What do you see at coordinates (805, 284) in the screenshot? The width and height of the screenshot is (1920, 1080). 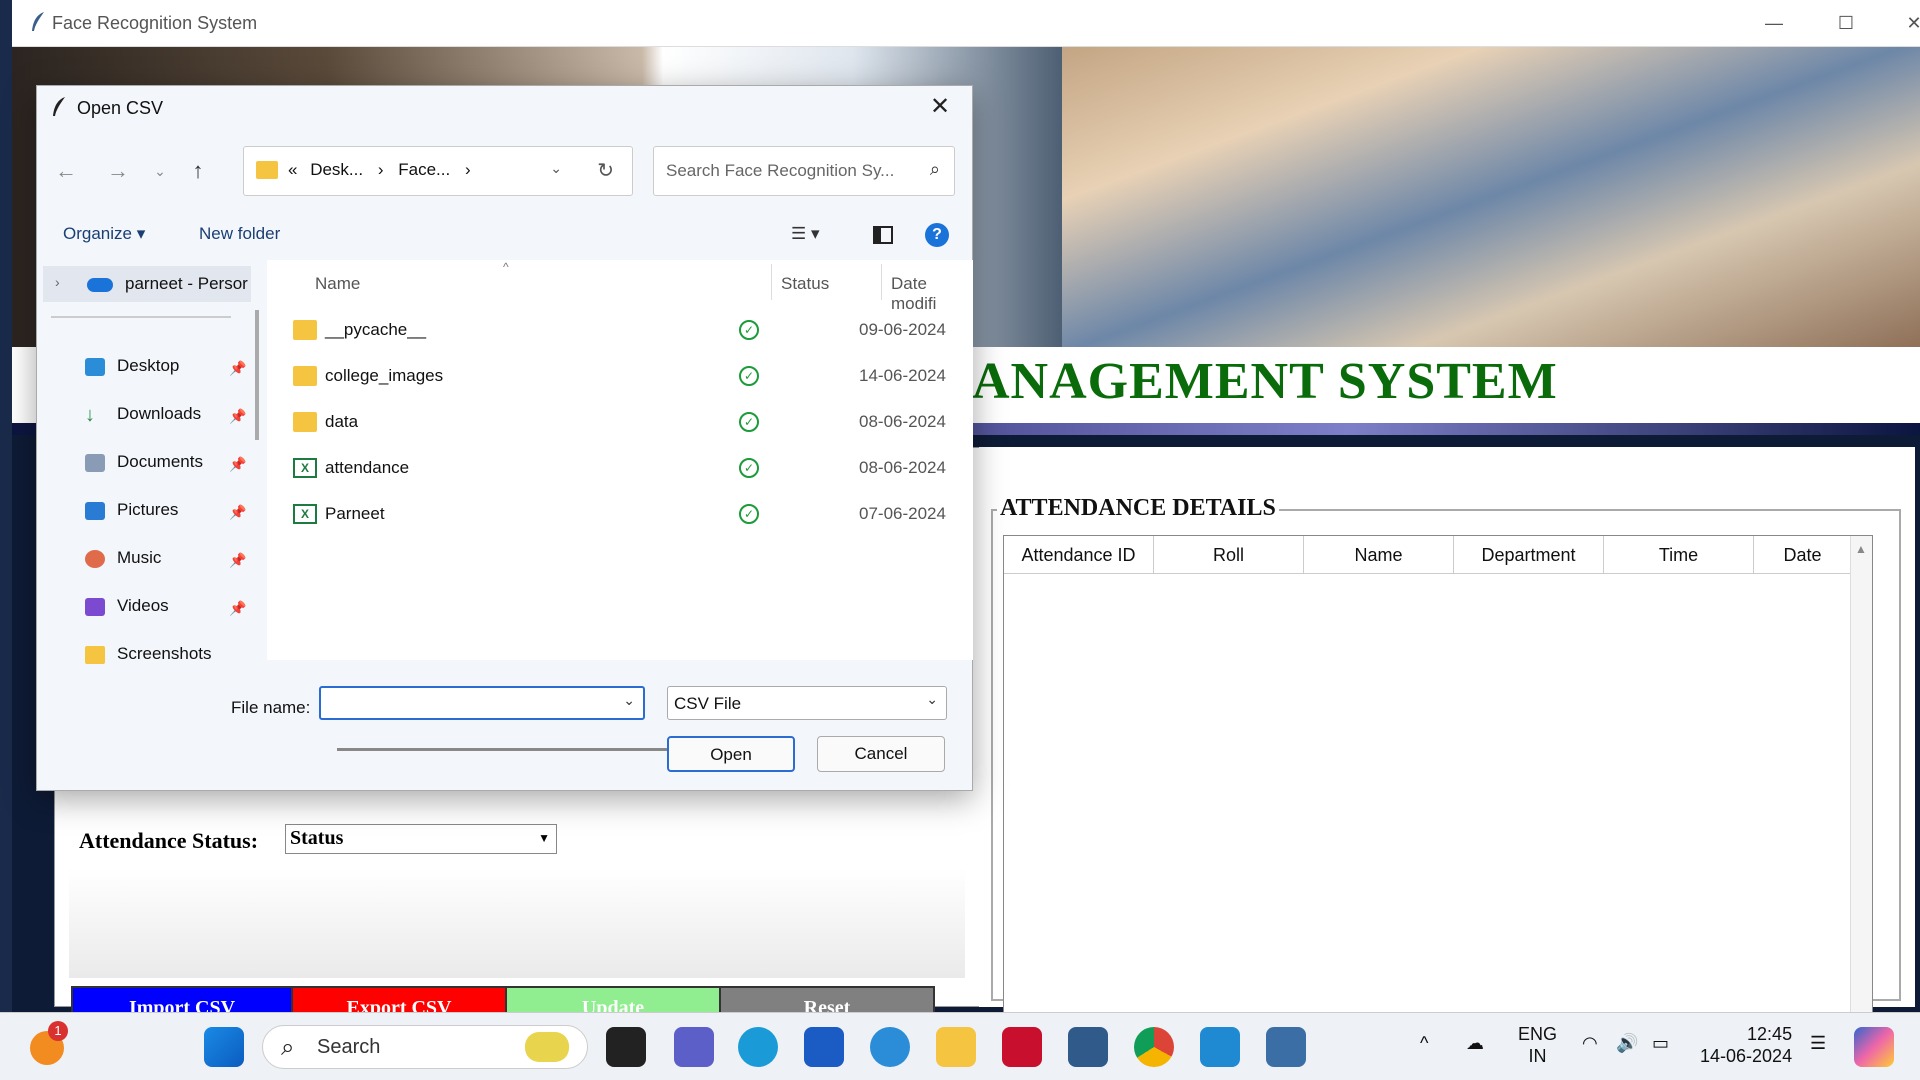 I see `column-header-status: Status` at bounding box center [805, 284].